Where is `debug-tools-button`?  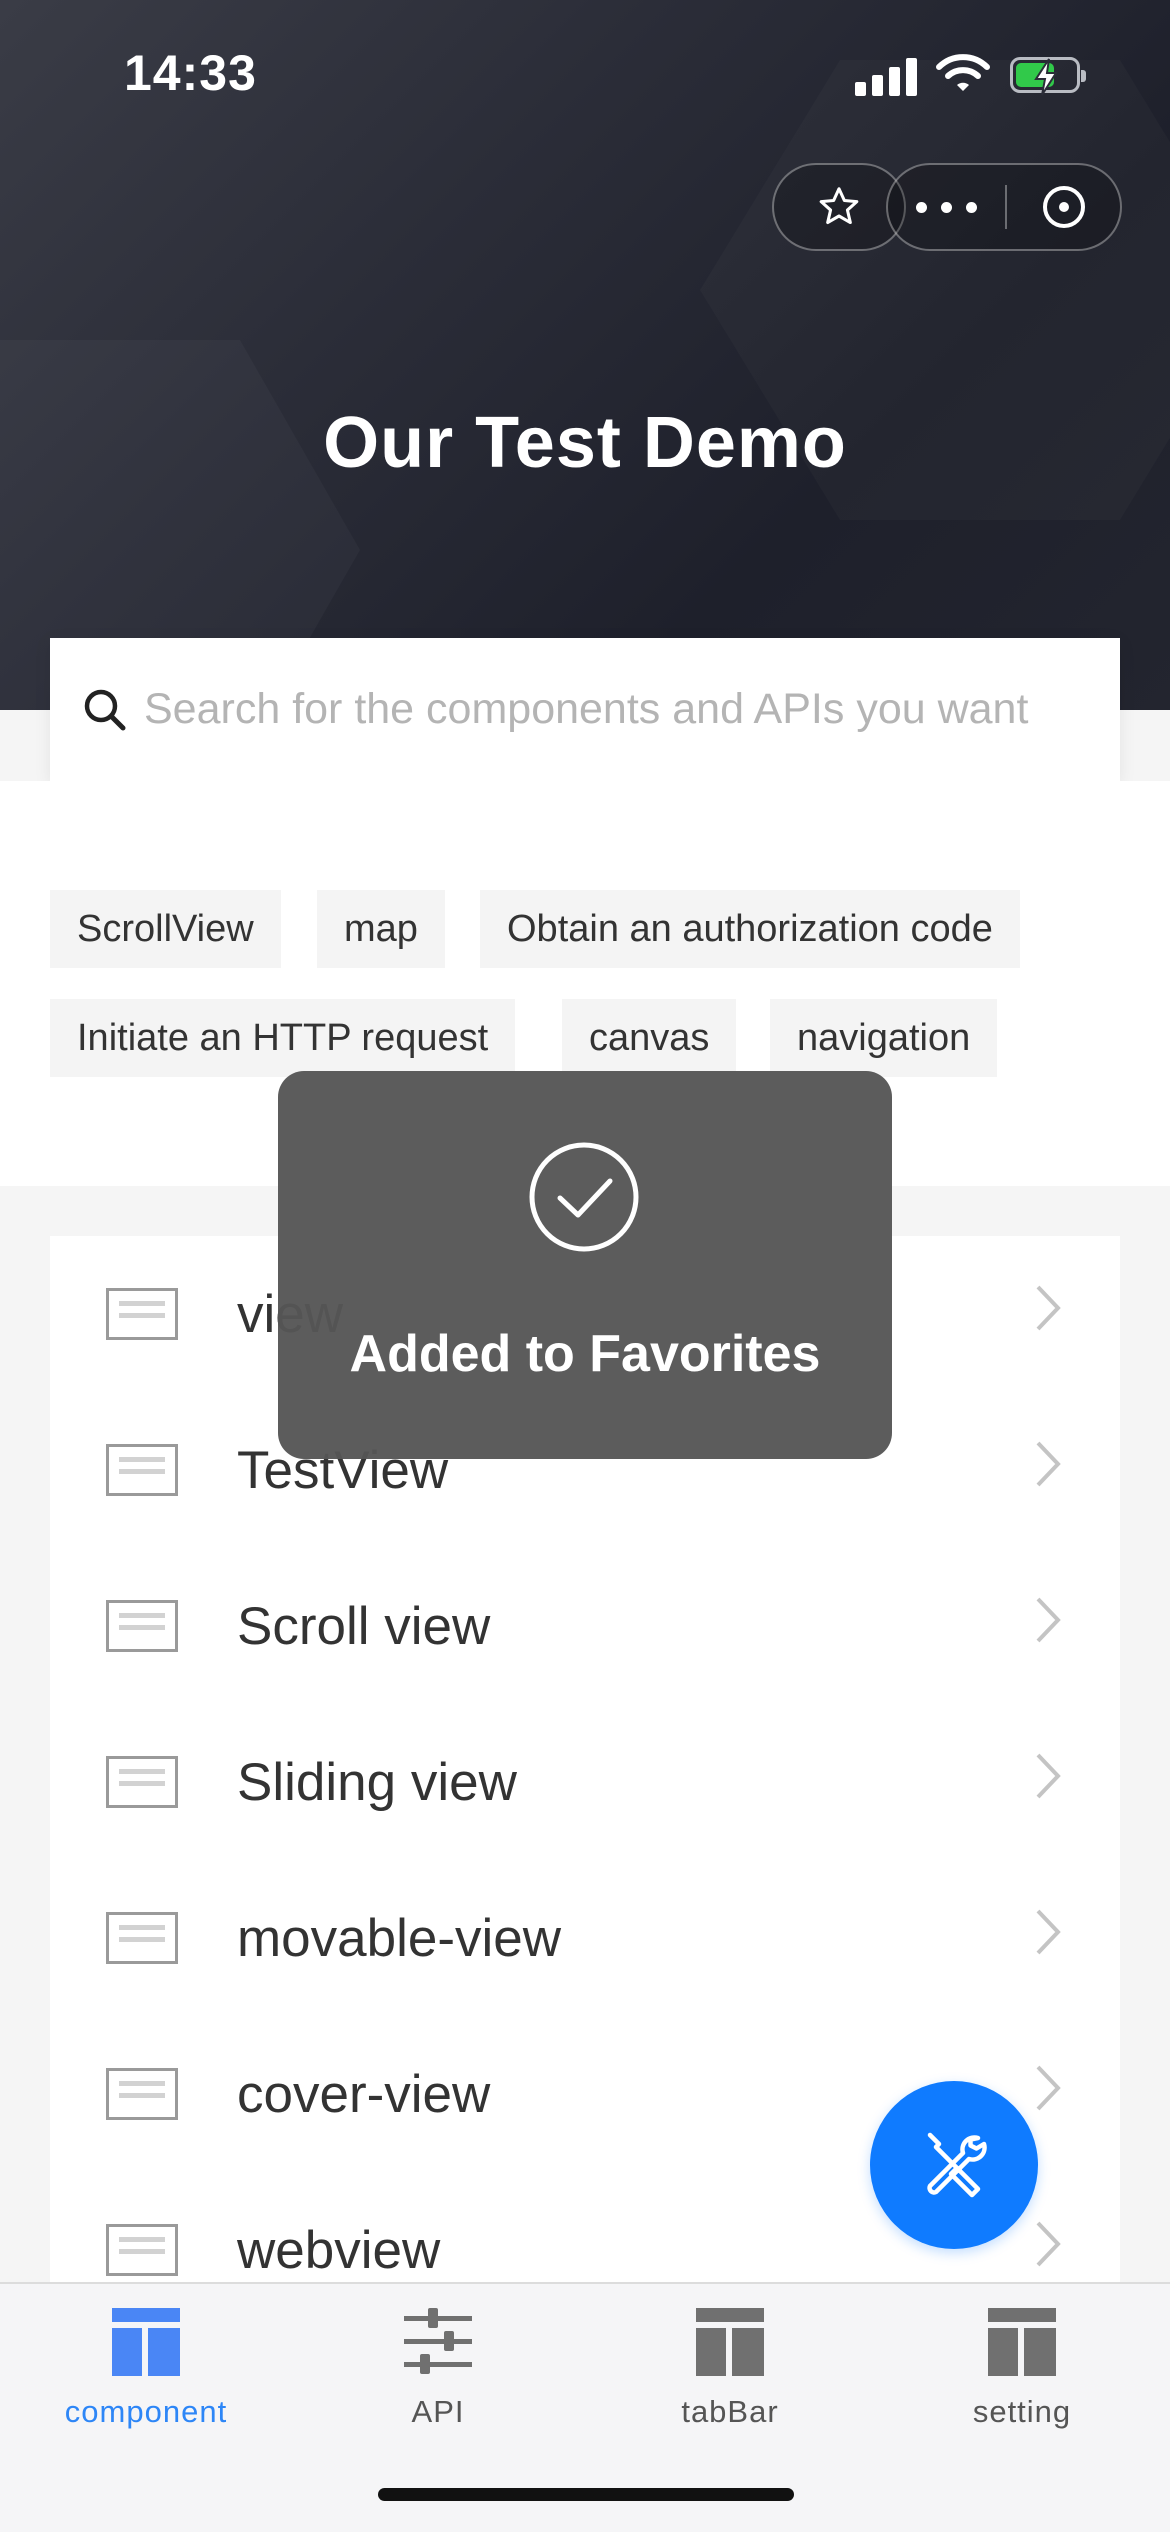 debug-tools-button is located at coordinates (954, 2165).